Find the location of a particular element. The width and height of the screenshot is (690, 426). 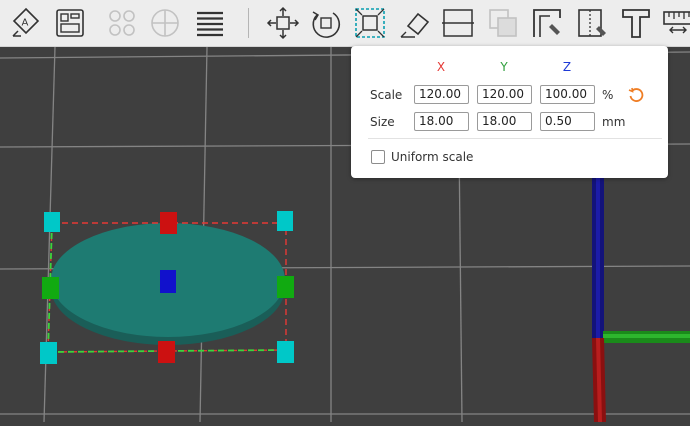

measure-icon is located at coordinates (676, 22).